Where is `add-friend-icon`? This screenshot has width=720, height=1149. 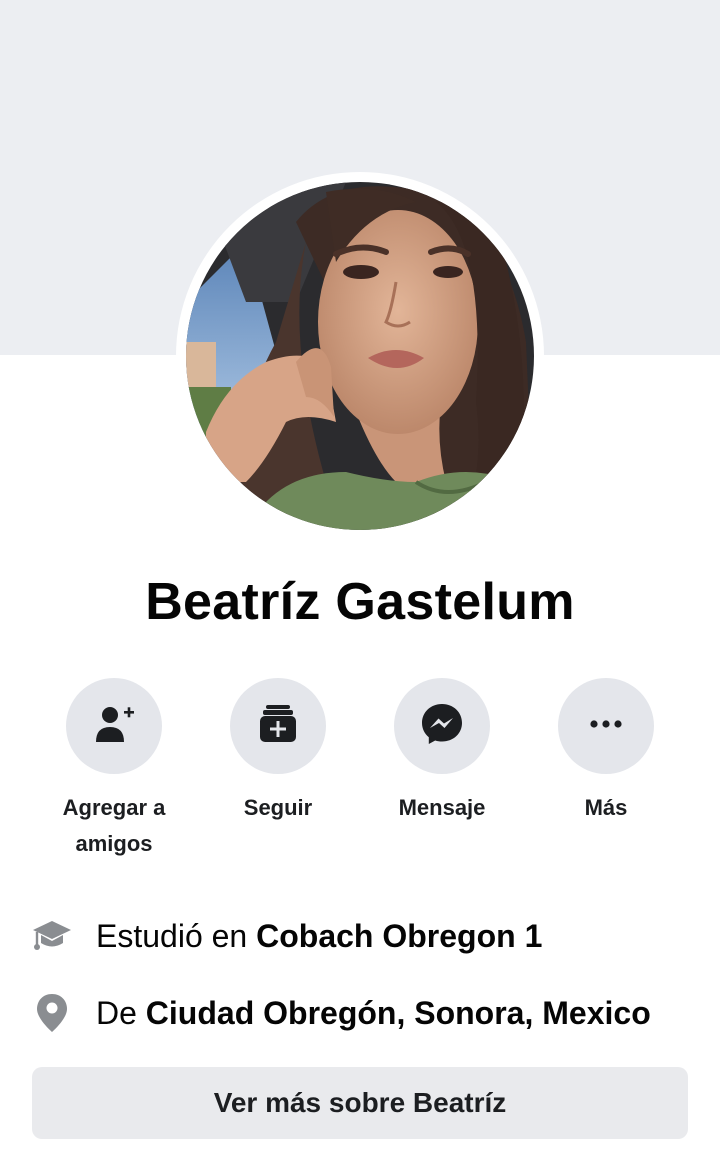 add-friend-icon is located at coordinates (114, 726).